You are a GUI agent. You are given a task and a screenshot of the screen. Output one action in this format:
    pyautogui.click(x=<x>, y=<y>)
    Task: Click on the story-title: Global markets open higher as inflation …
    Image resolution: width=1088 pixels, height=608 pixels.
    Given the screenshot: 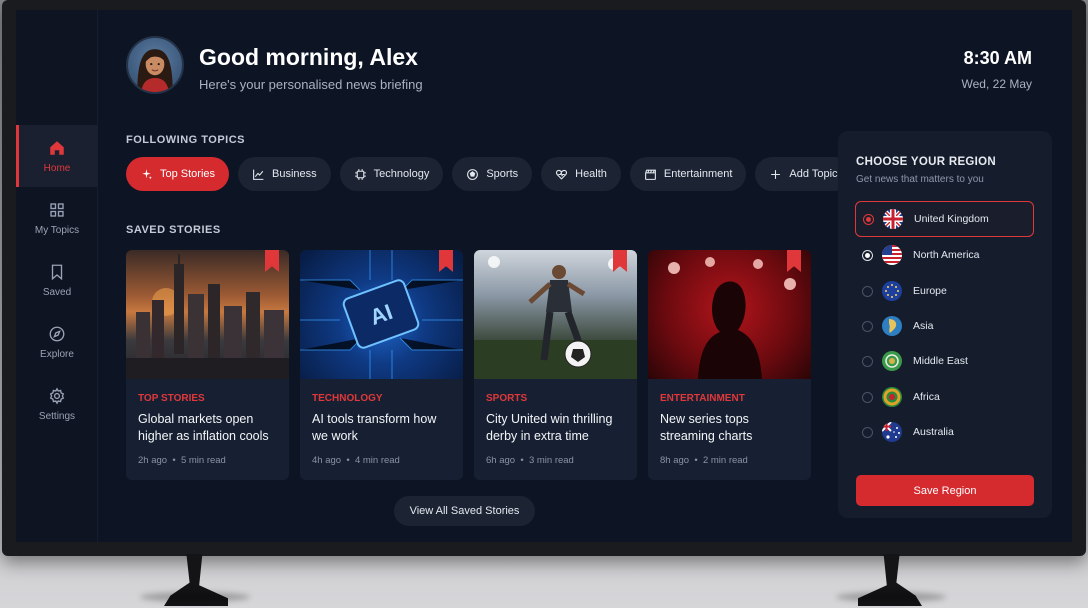 What is the action you would take?
    pyautogui.click(x=203, y=427)
    